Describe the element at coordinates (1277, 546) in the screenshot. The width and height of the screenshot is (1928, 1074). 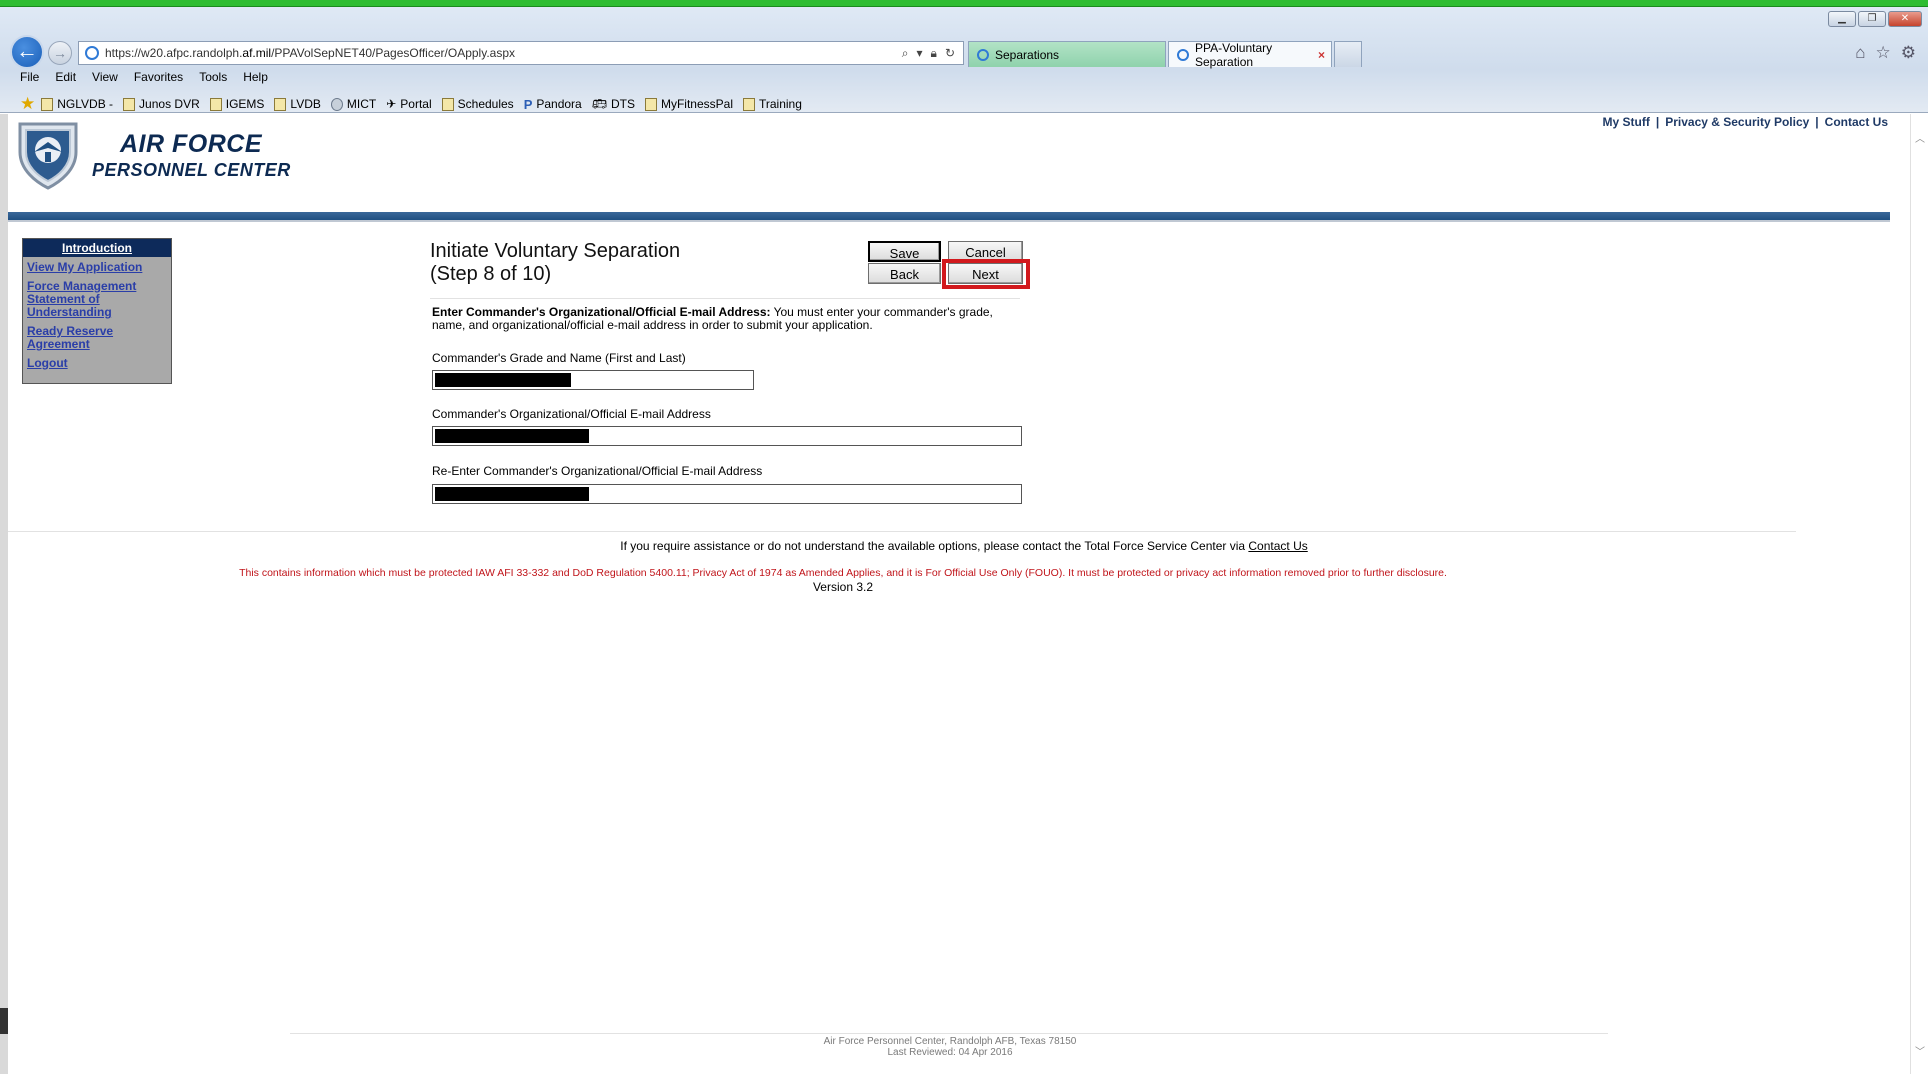
I see `contact-us-link: Contact Us` at that location.